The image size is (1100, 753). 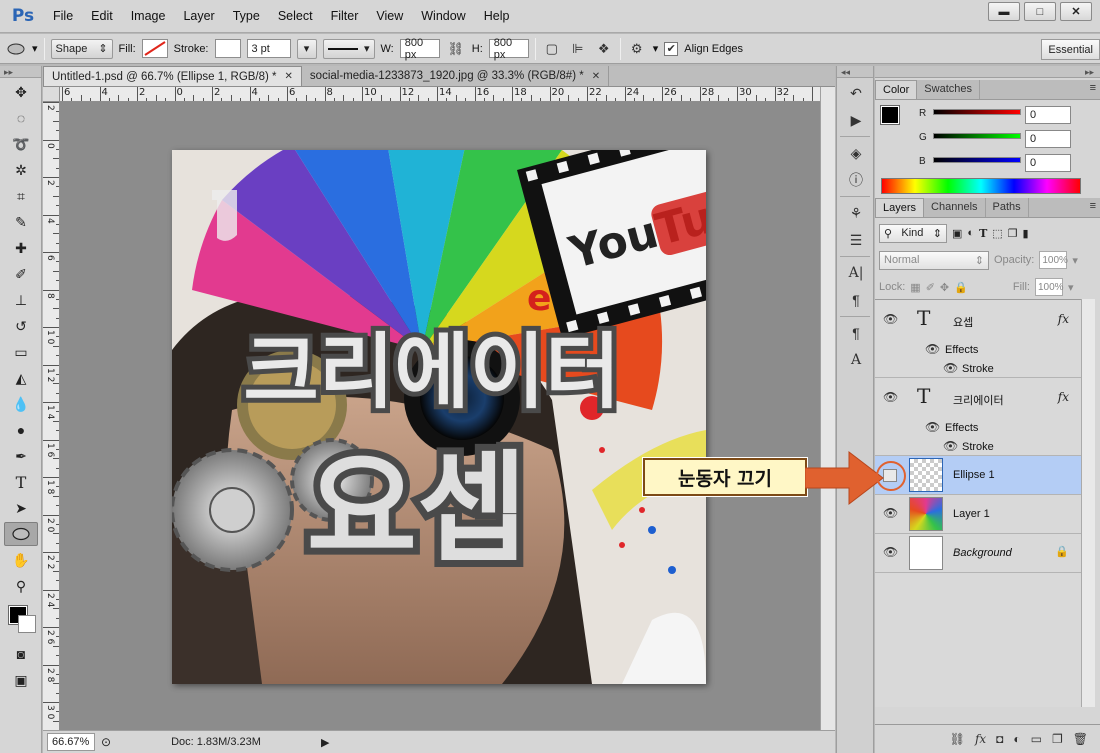 I want to click on layer-kind-select: ⚲ Kind ⇕, so click(x=913, y=233).